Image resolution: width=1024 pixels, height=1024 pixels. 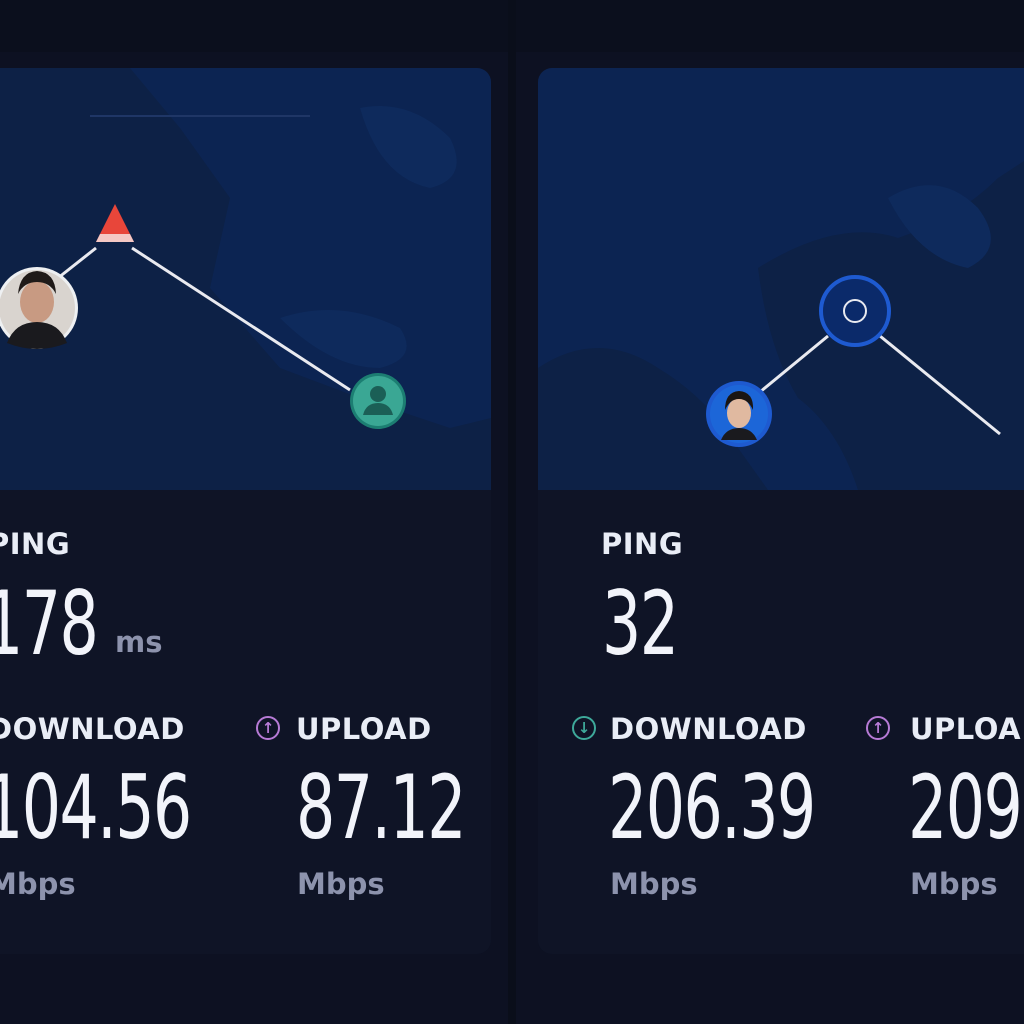 I want to click on server-marker-icon, so click(x=855, y=311).